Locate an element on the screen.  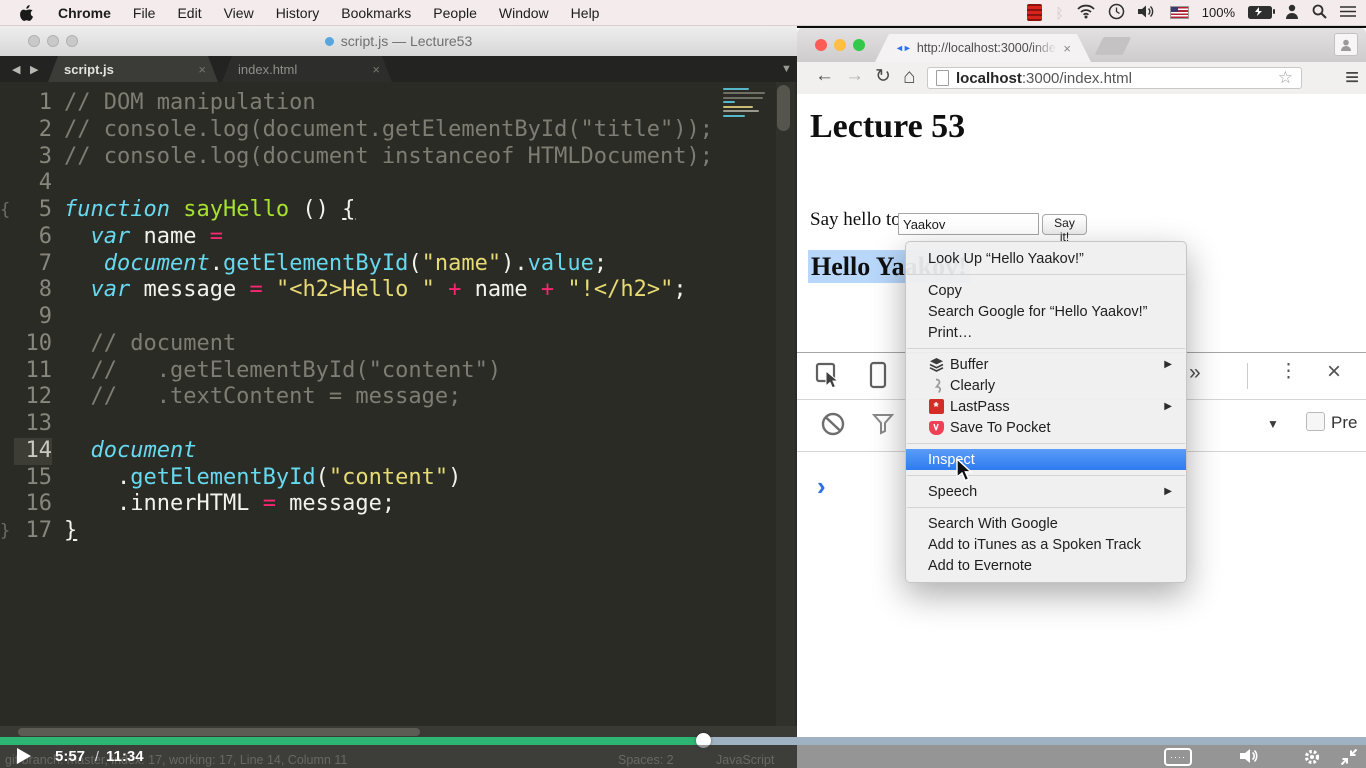
code-line-5: {5 function sayHello () { is located at coordinates (398, 210).